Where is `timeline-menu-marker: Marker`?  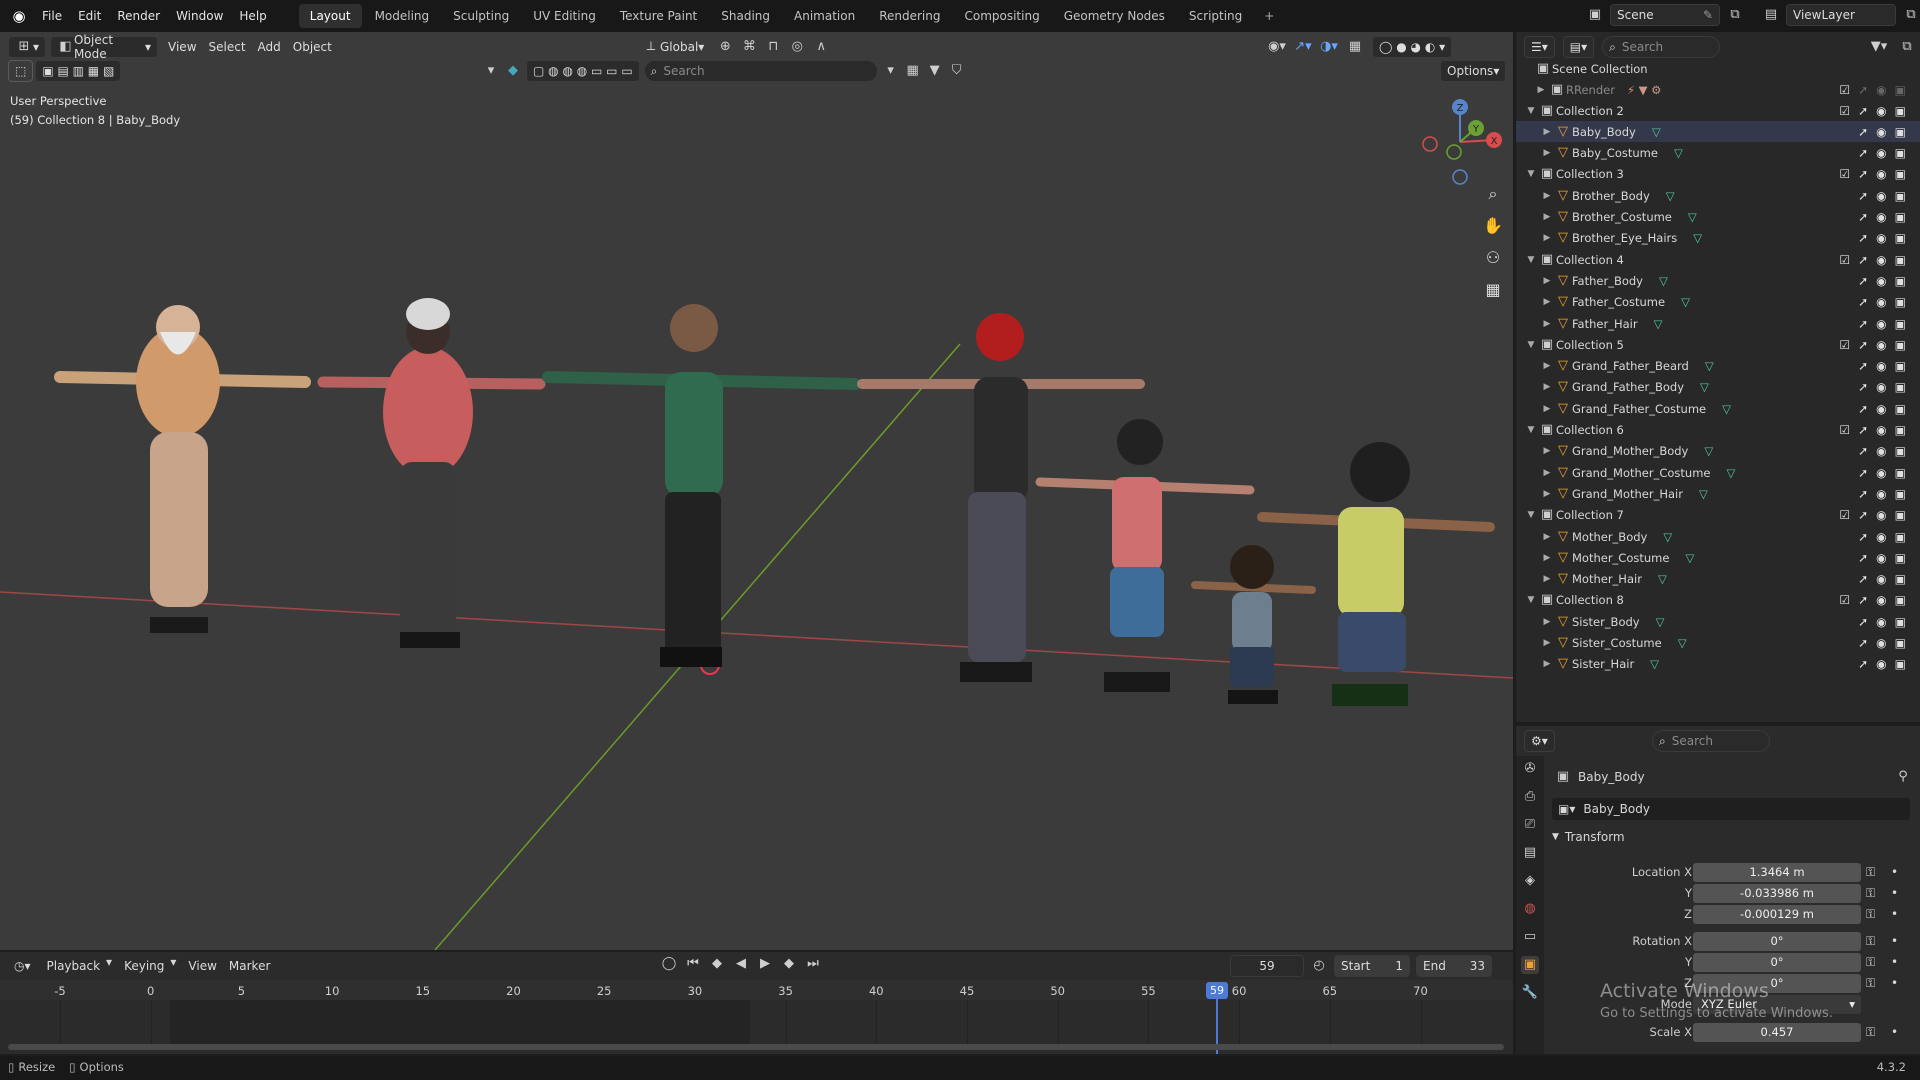 timeline-menu-marker: Marker is located at coordinates (249, 966).